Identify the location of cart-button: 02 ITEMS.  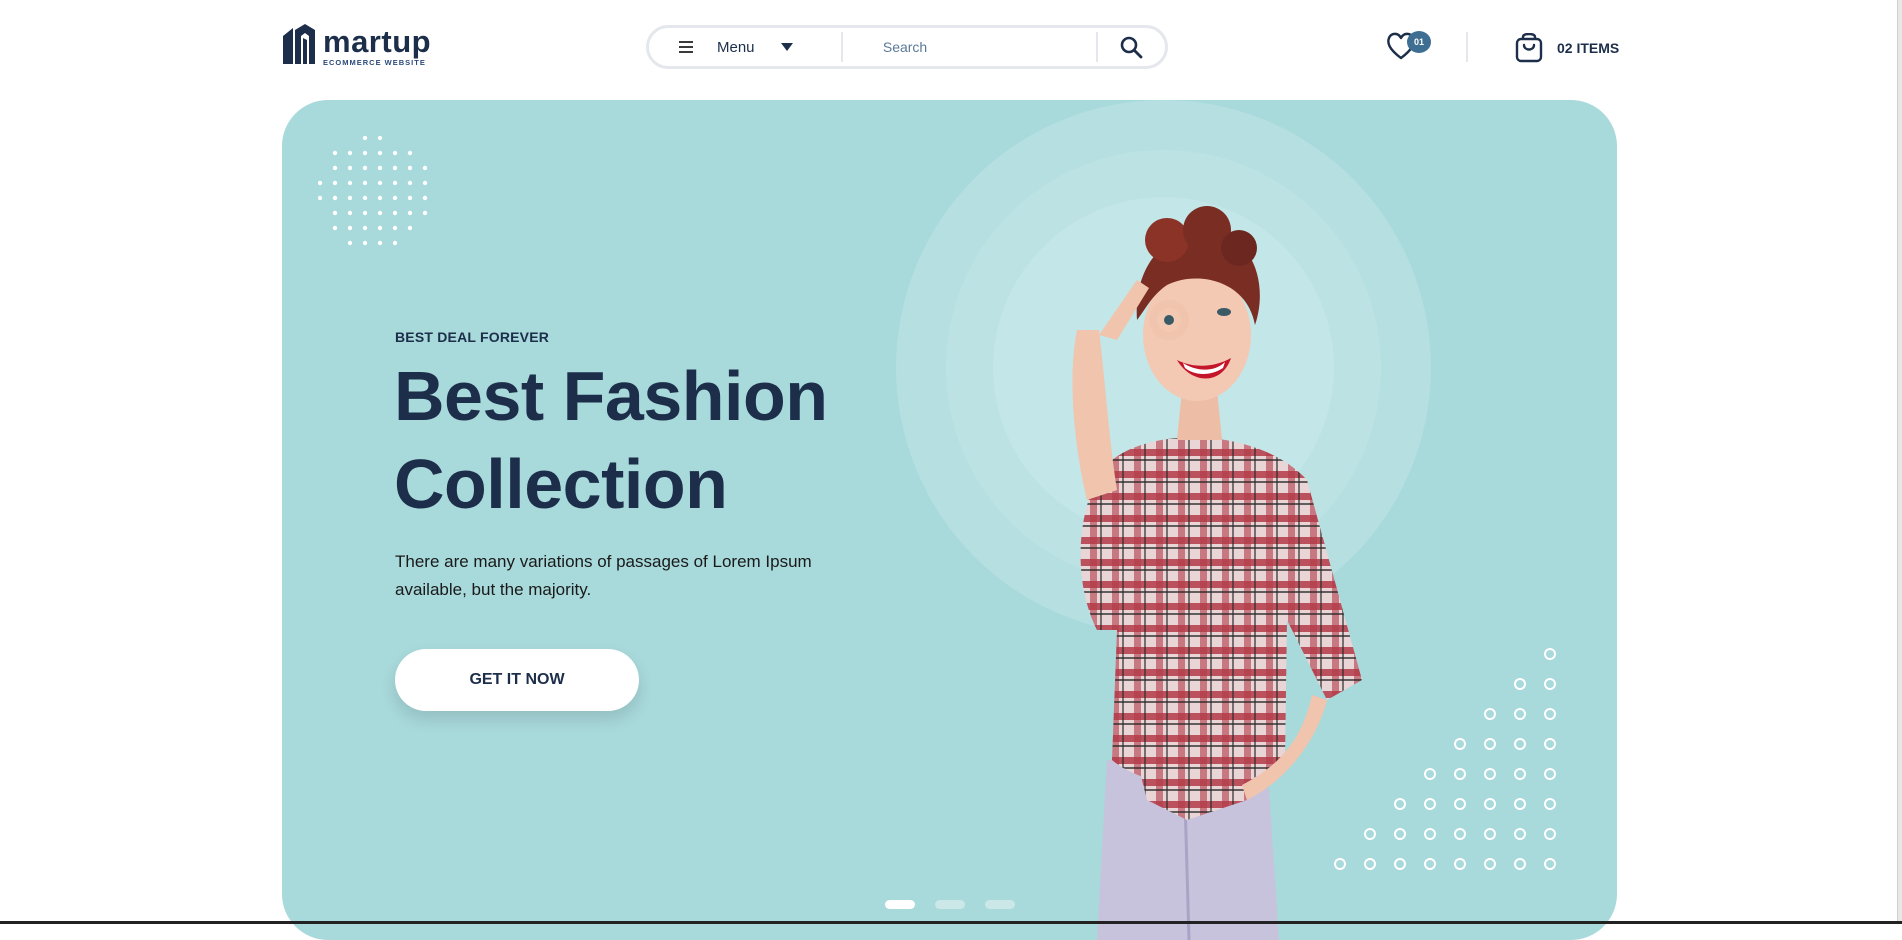
(1567, 48).